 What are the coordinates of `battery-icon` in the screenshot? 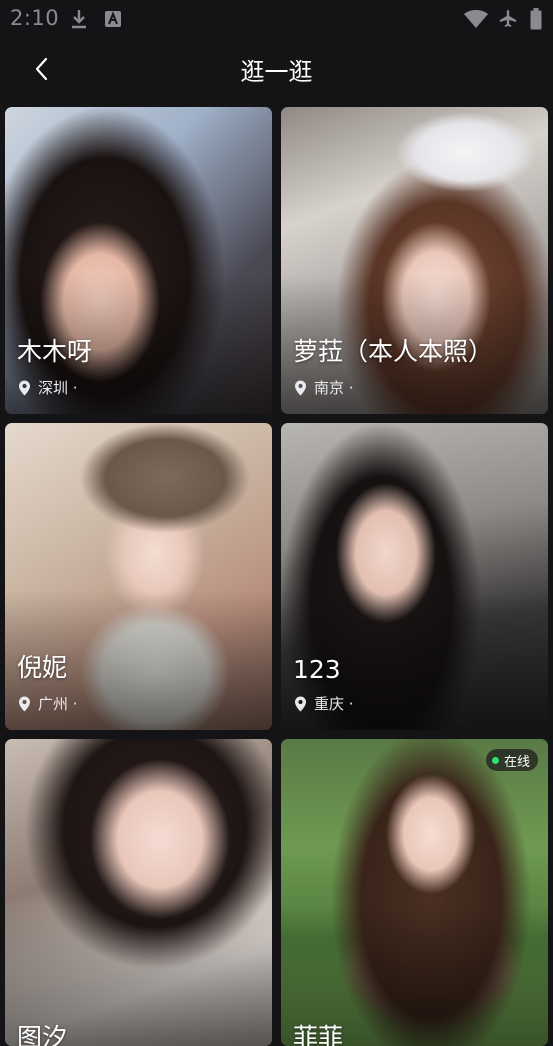 It's located at (536, 19).